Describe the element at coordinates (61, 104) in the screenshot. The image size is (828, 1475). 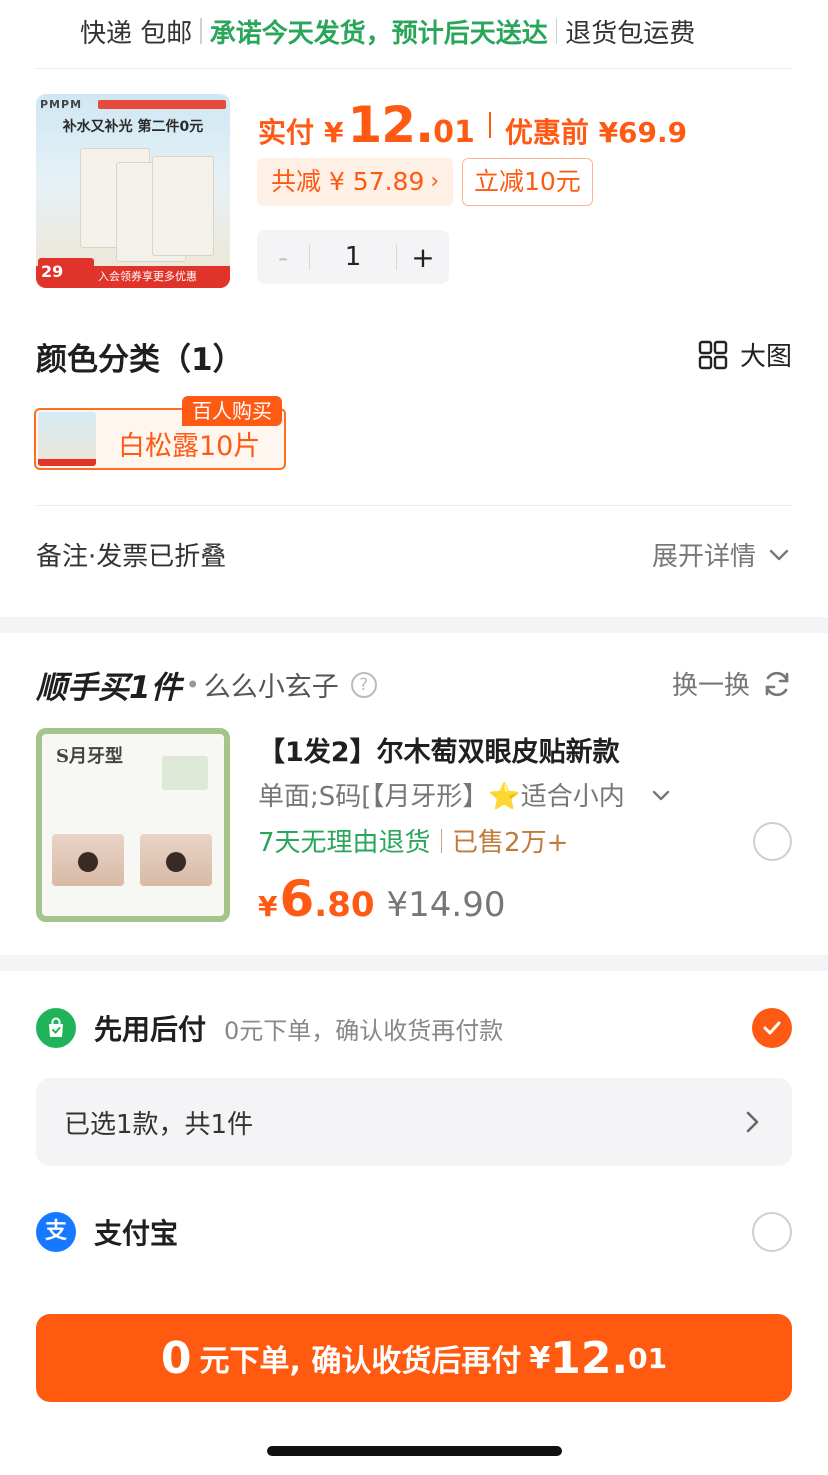
I see `product-brand: PMPM` at that location.